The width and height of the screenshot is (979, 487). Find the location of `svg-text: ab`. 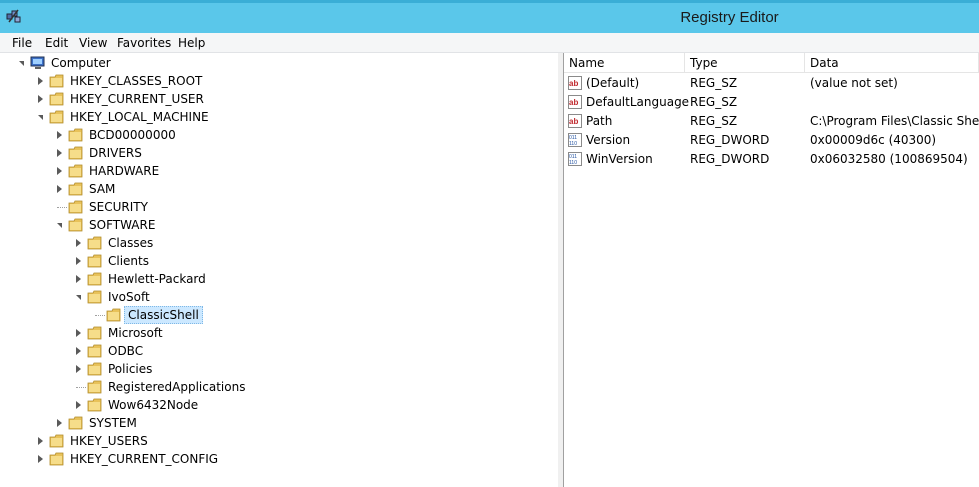

svg-text: ab is located at coordinates (573, 121).